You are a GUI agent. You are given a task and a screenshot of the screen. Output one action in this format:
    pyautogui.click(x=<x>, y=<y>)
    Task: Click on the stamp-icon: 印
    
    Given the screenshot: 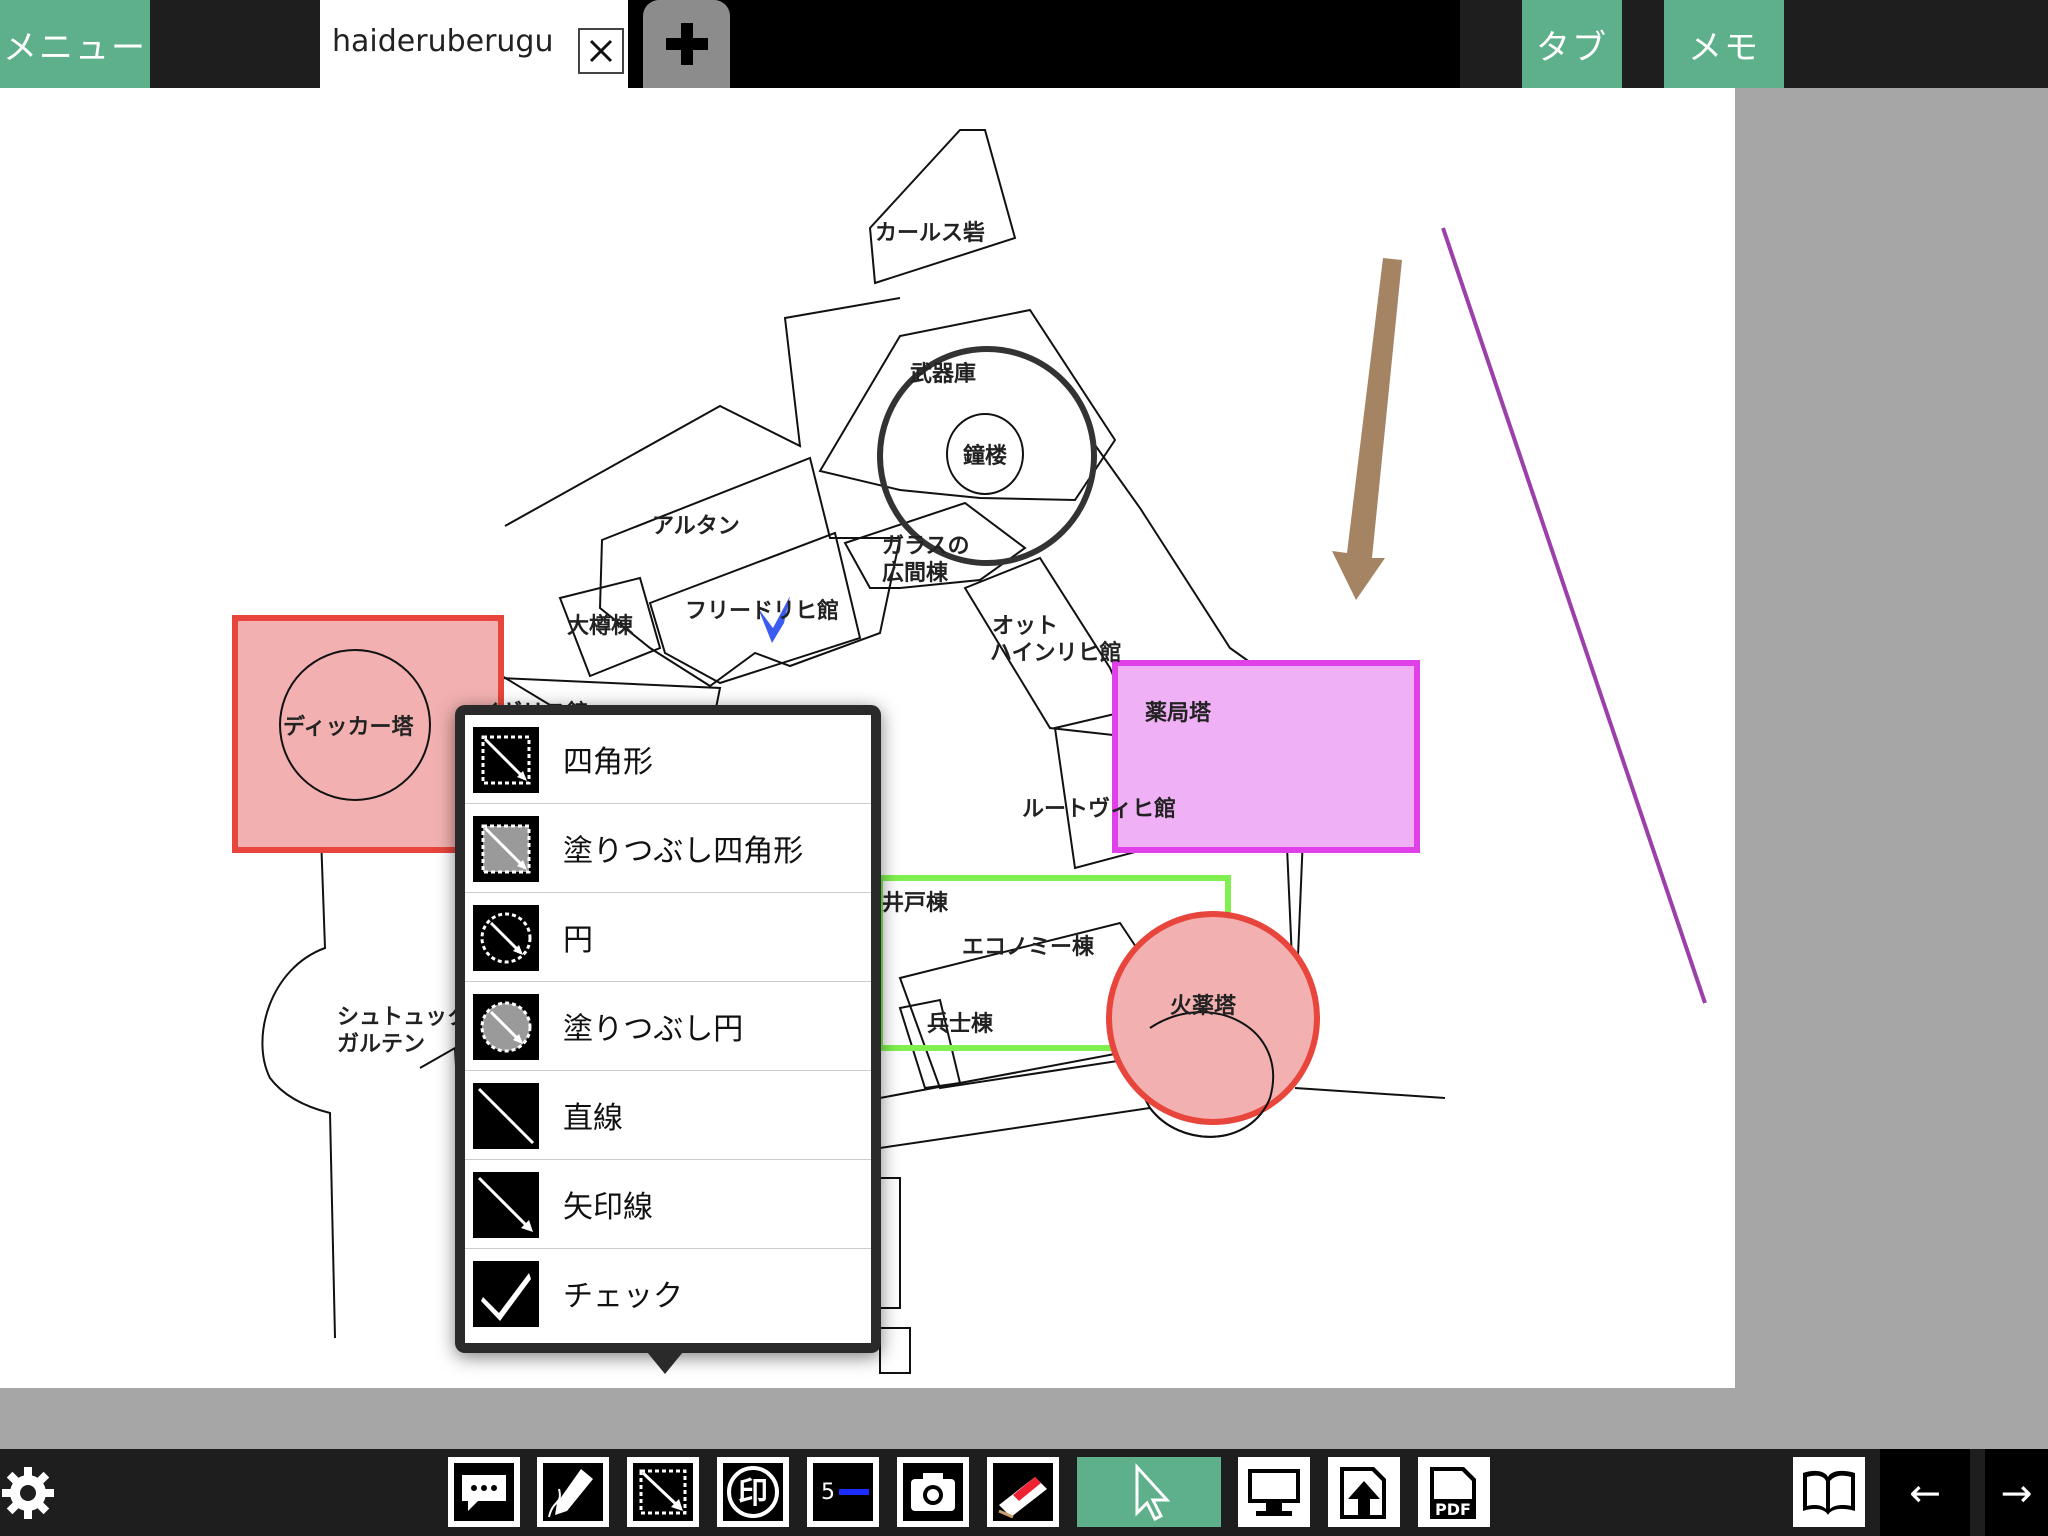 What is the action you would take?
    pyautogui.click(x=753, y=1492)
    